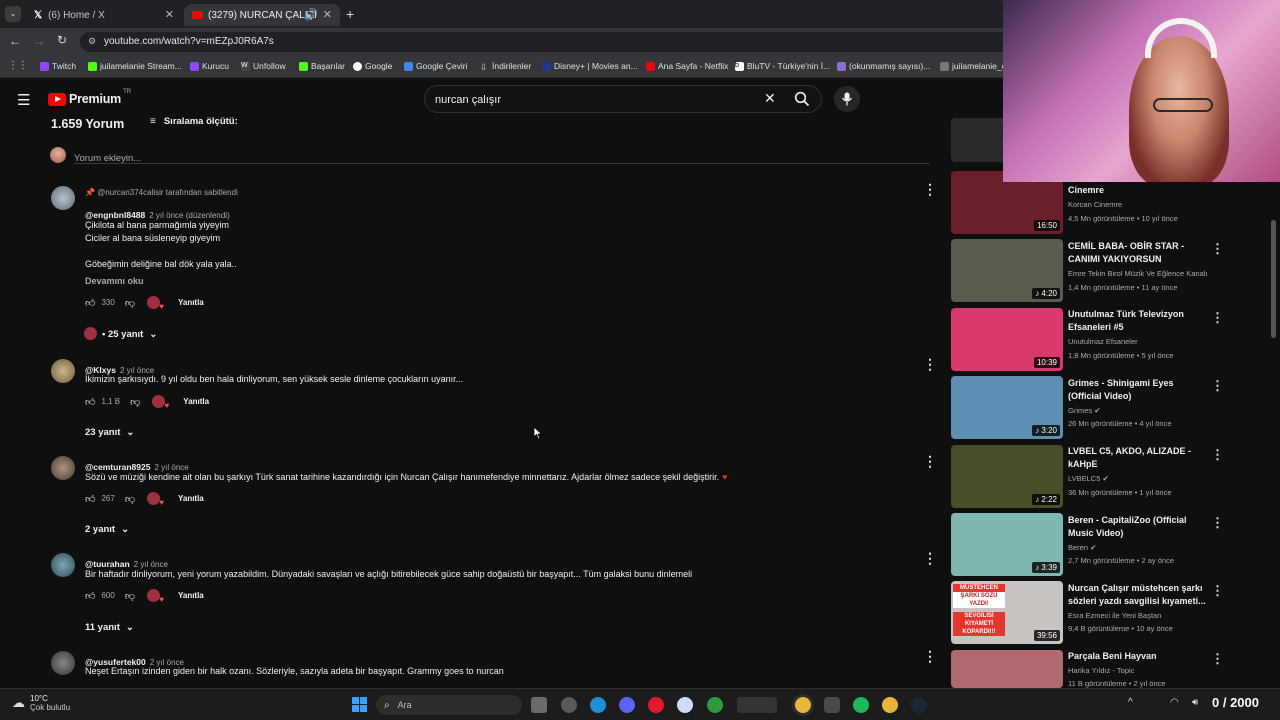 This screenshot has height=720, width=1280. What do you see at coordinates (39, 41) in the screenshot?
I see `forward-icon: →` at bounding box center [39, 41].